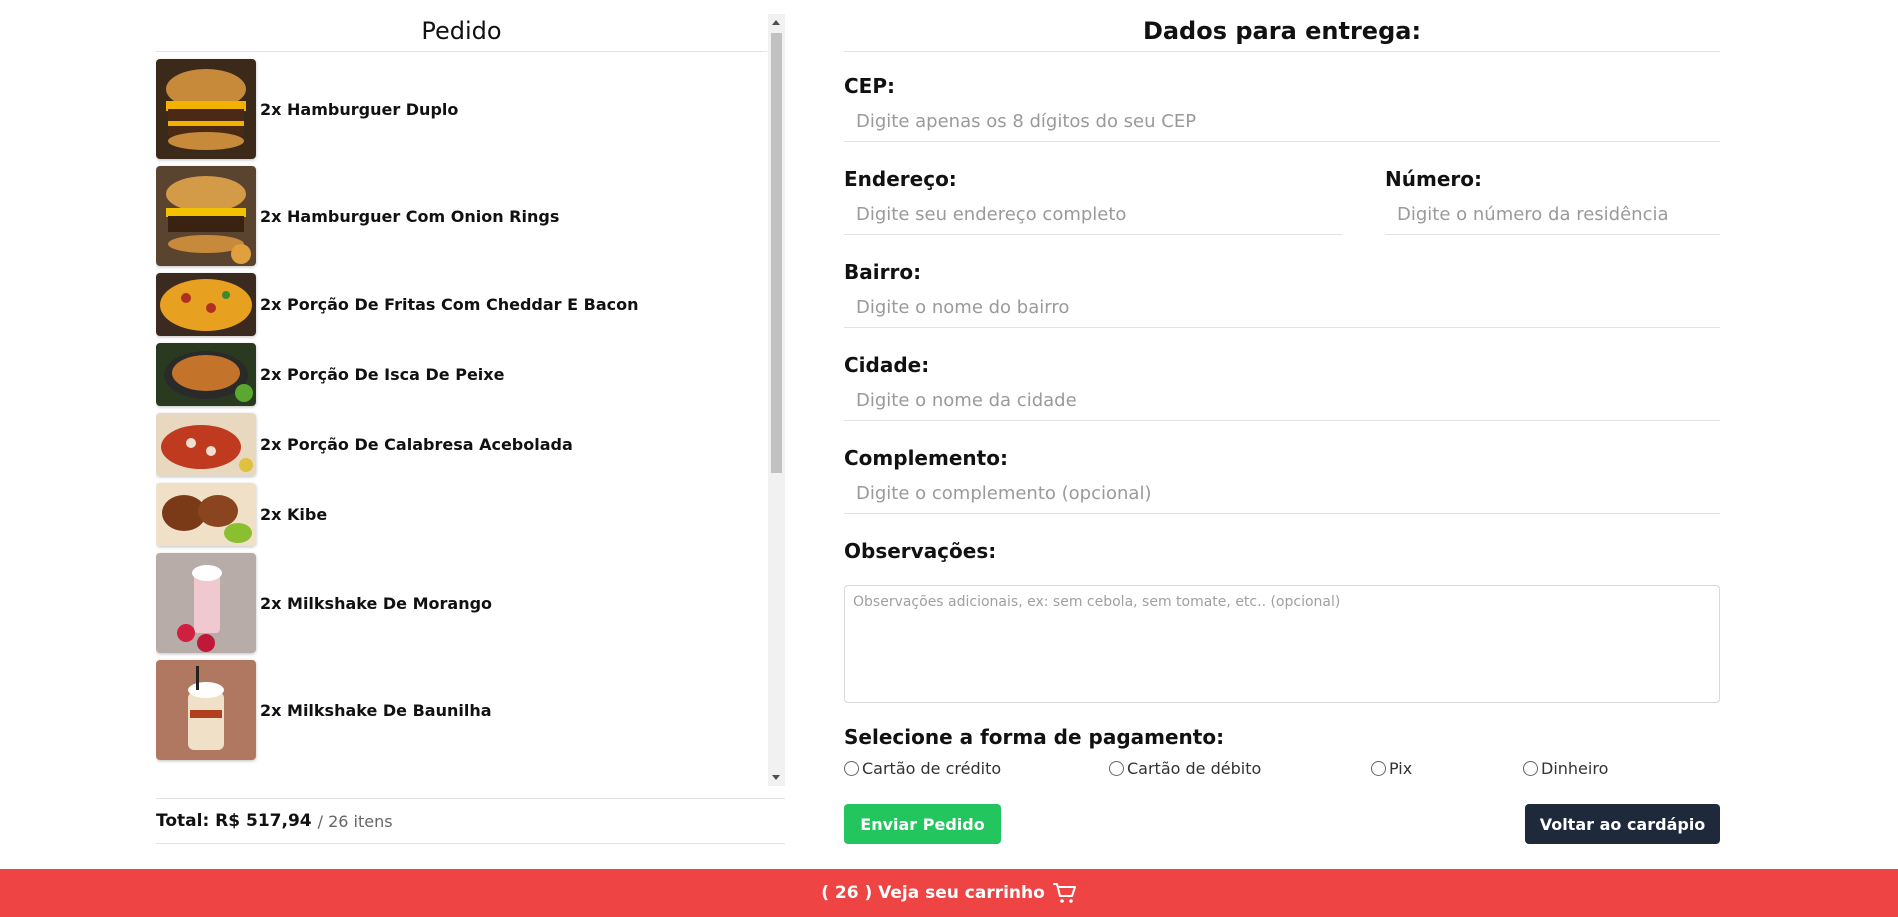 The height and width of the screenshot is (917, 1898). Describe the element at coordinates (1282, 494) in the screenshot. I see `complemento-input` at that location.